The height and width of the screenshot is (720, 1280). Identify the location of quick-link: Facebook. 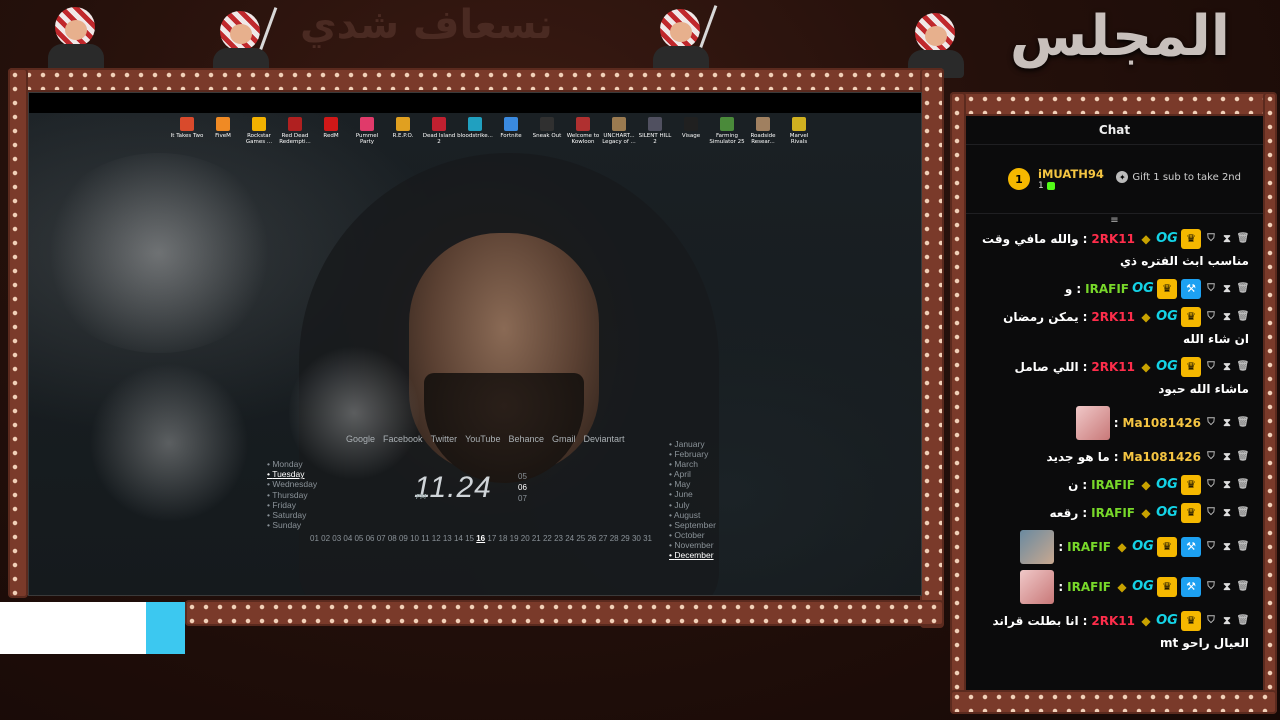
(403, 439).